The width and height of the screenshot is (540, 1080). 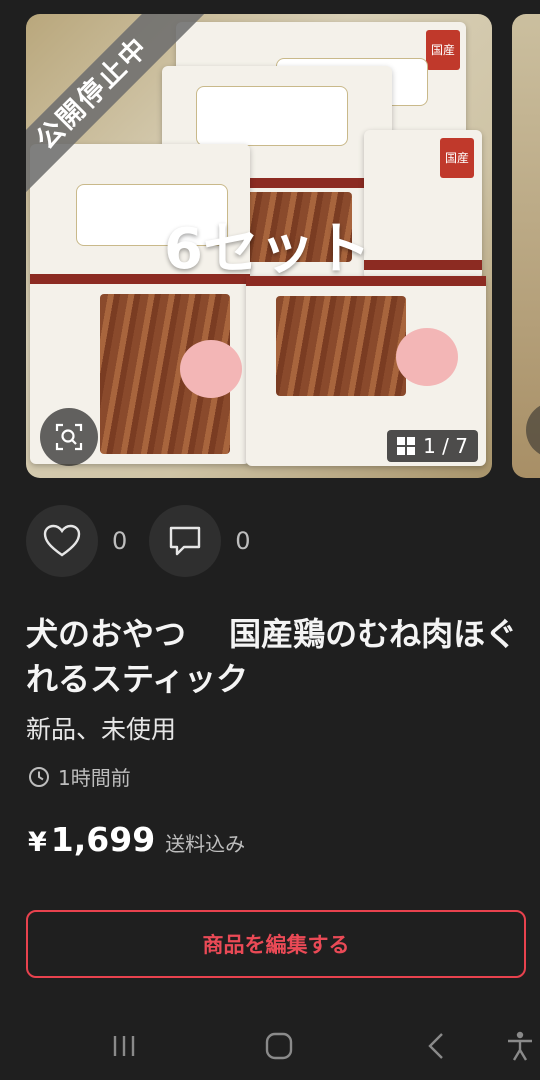 What do you see at coordinates (423, 265) in the screenshot?
I see `package-band` at bounding box center [423, 265].